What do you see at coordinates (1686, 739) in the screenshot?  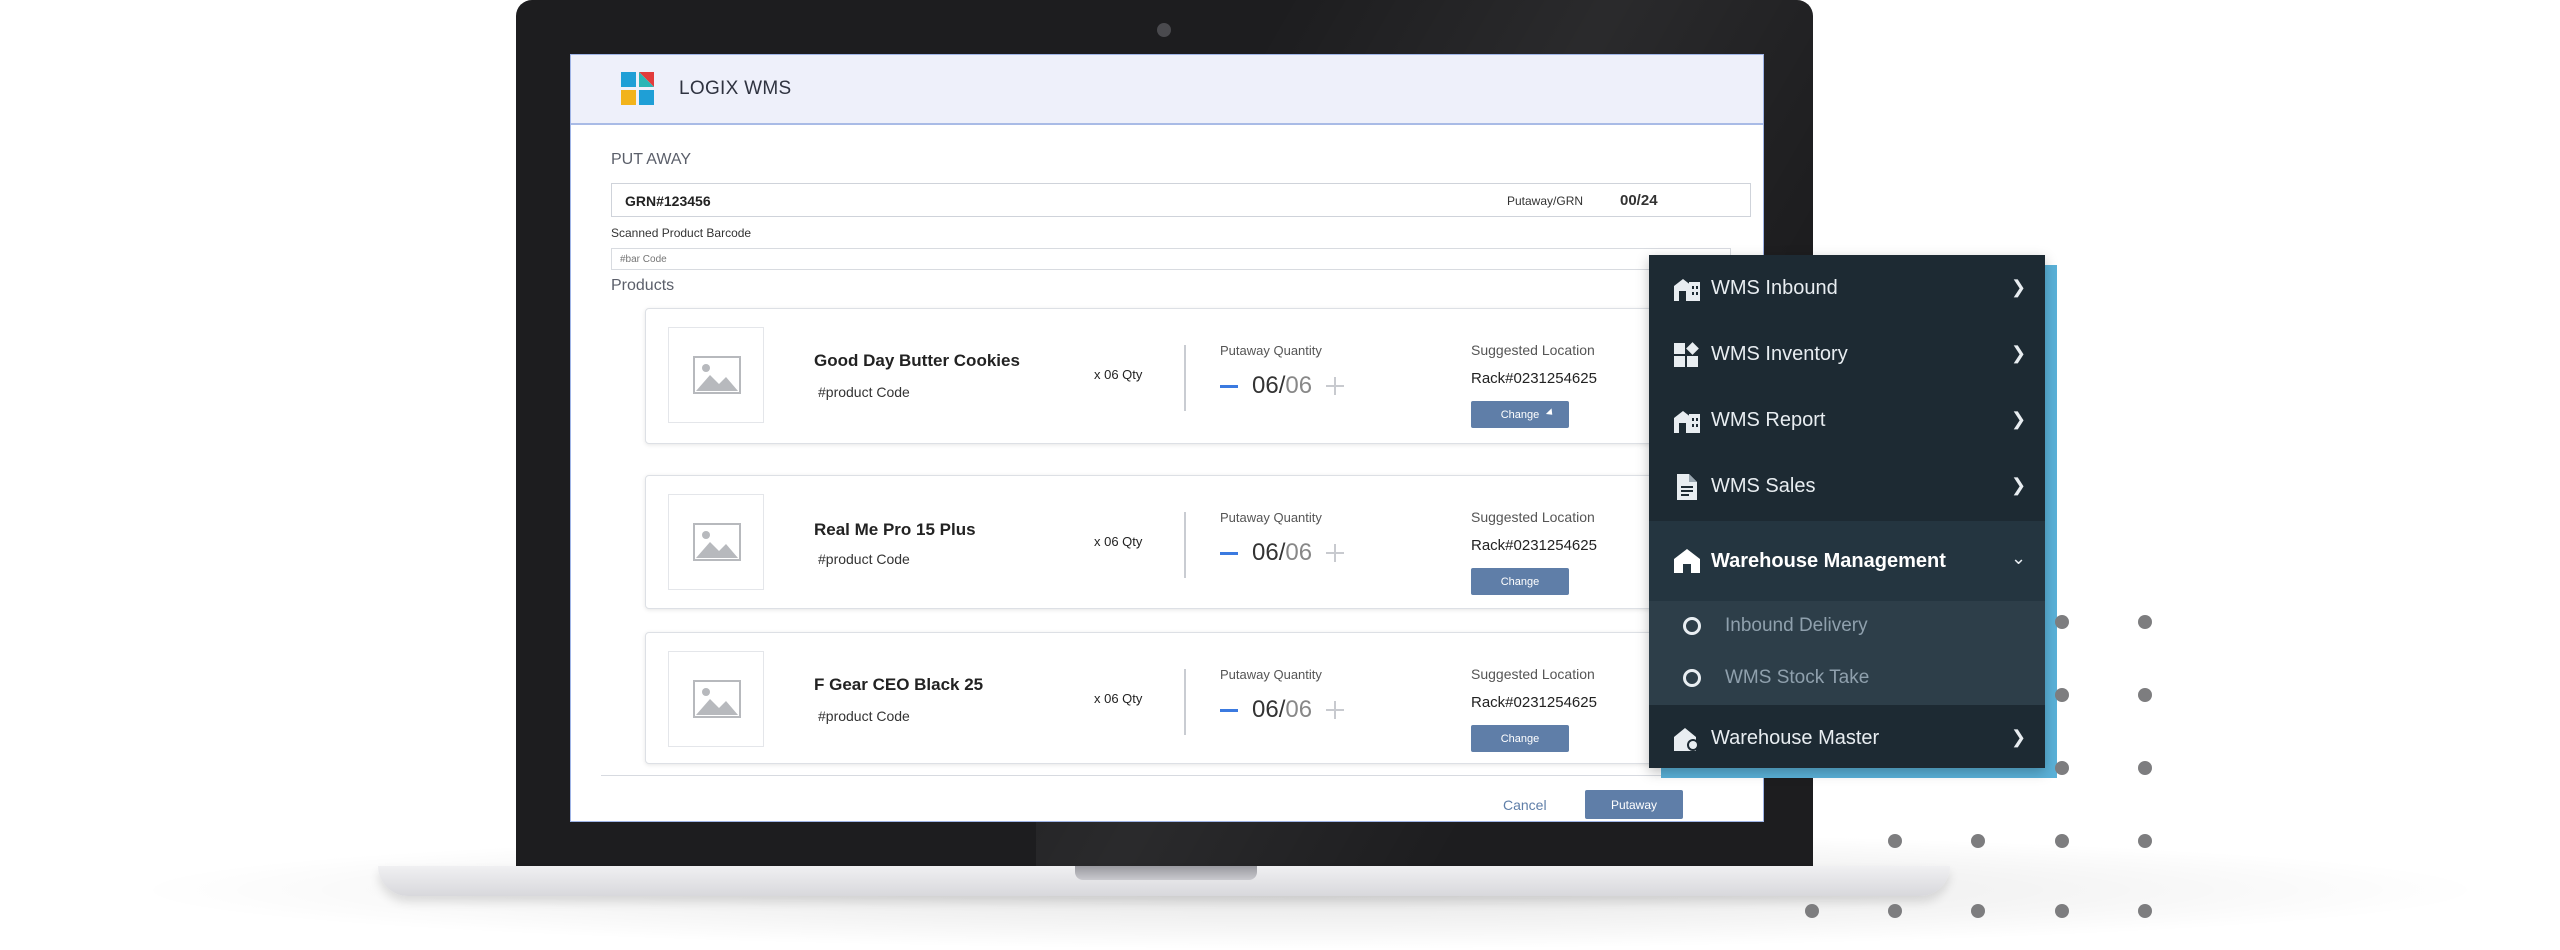 I see `warehouse-master-icon` at bounding box center [1686, 739].